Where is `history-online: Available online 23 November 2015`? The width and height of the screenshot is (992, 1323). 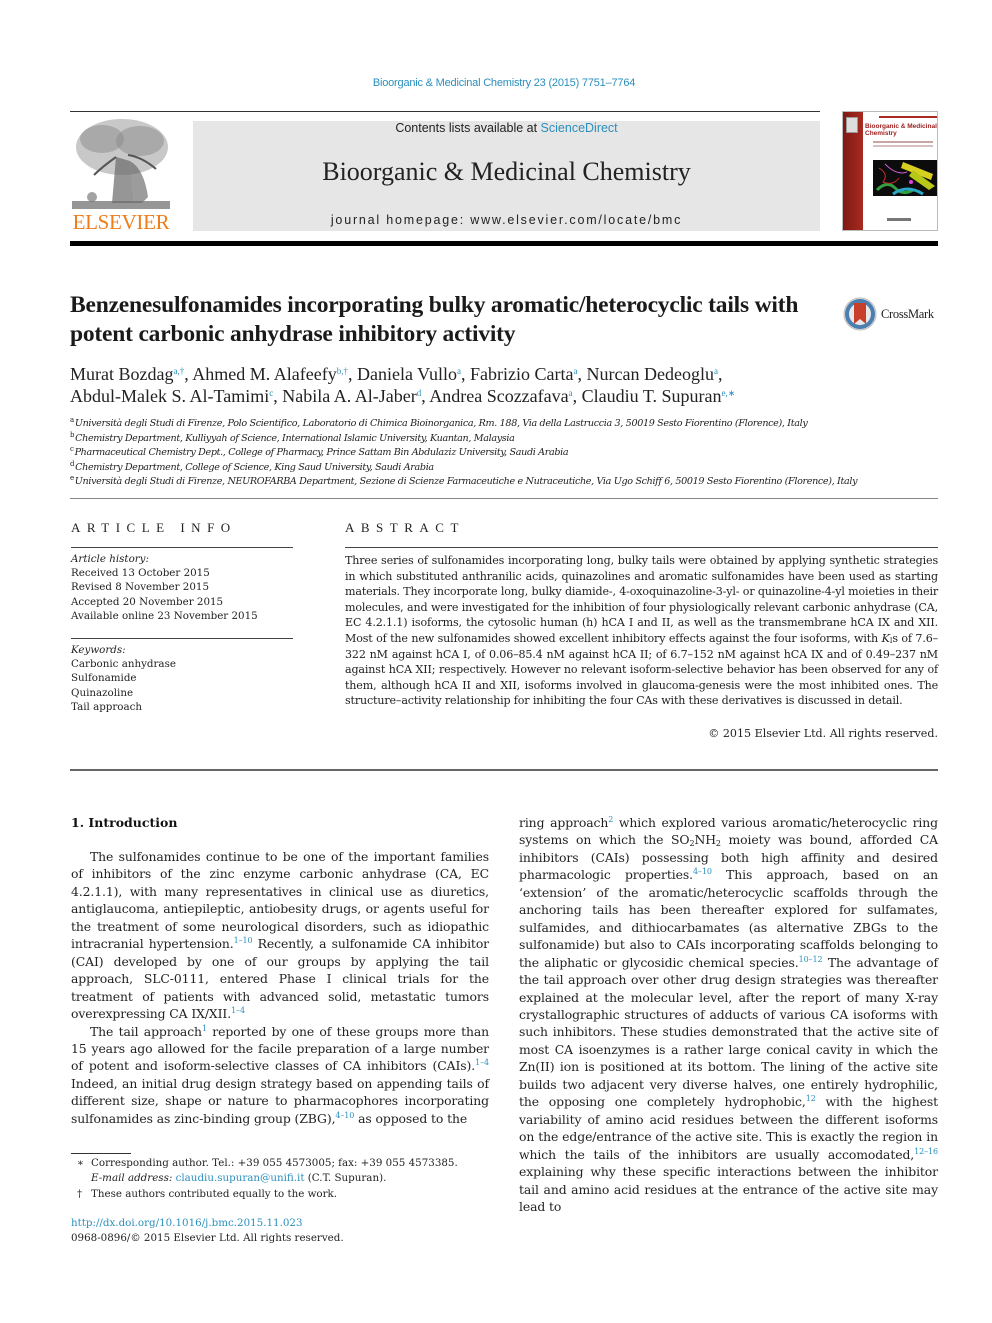 history-online: Available online 23 November 2015 is located at coordinates (164, 615).